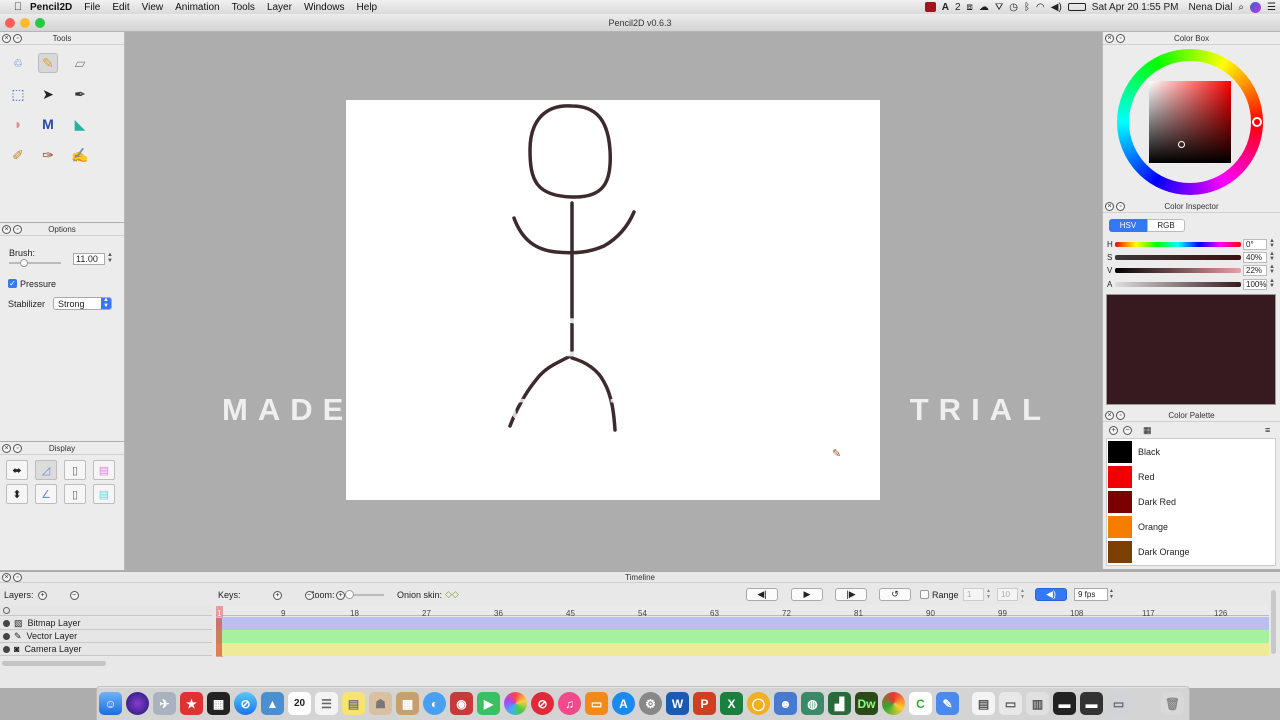 The height and width of the screenshot is (720, 1280). Describe the element at coordinates (75, 494) in the screenshot. I see `onion-next-icon: ▯` at that location.